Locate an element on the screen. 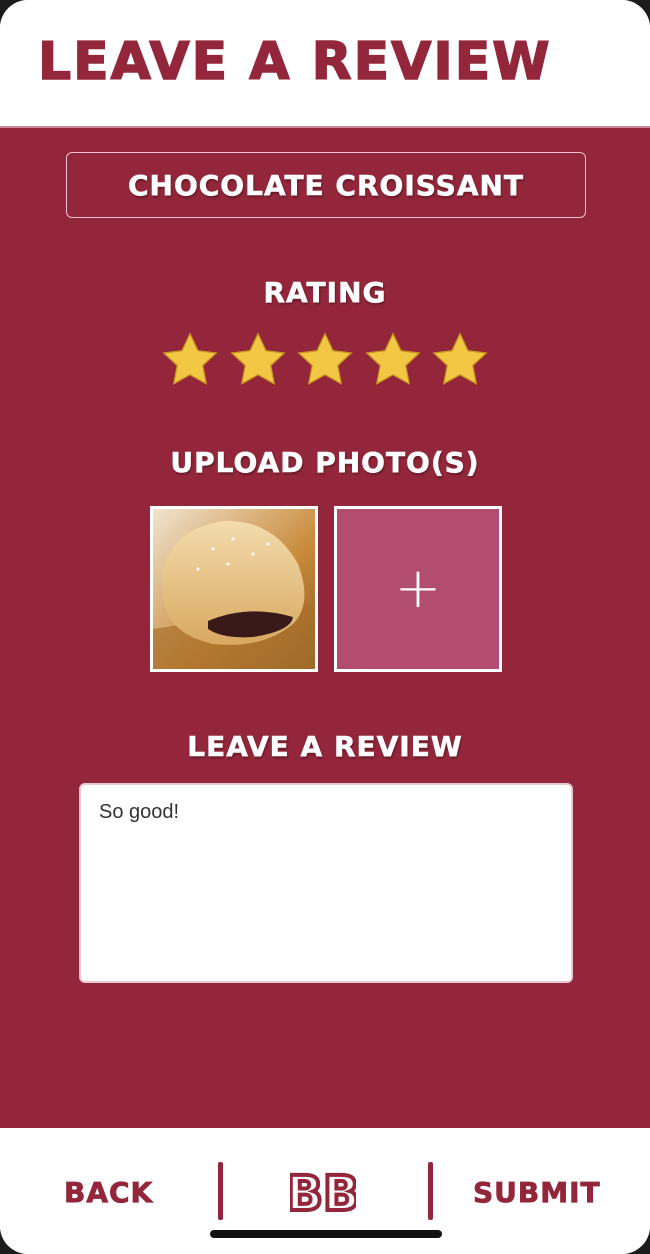 Image resolution: width=650 pixels, height=1254 pixels. uploaded-photo-thumbnail is located at coordinates (234, 589).